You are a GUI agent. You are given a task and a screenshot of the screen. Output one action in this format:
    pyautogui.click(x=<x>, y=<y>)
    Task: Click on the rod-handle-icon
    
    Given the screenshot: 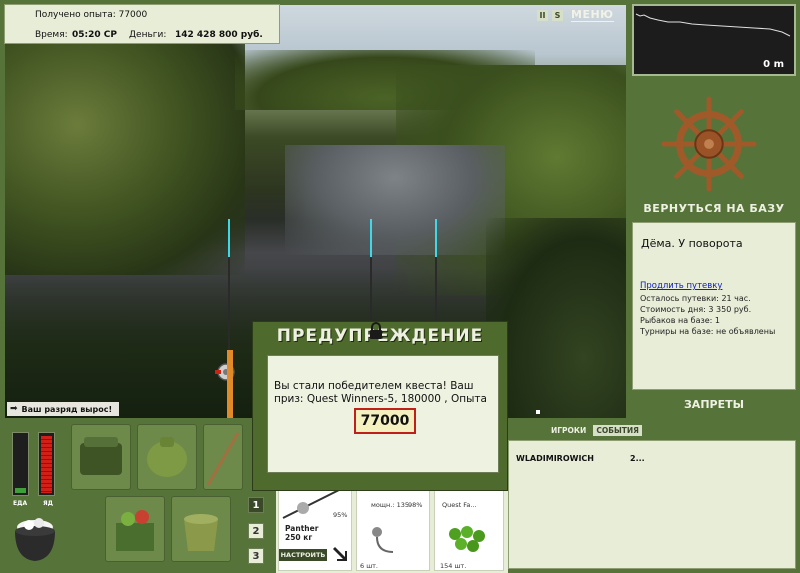 What is the action you would take?
    pyautogui.click(x=230, y=384)
    